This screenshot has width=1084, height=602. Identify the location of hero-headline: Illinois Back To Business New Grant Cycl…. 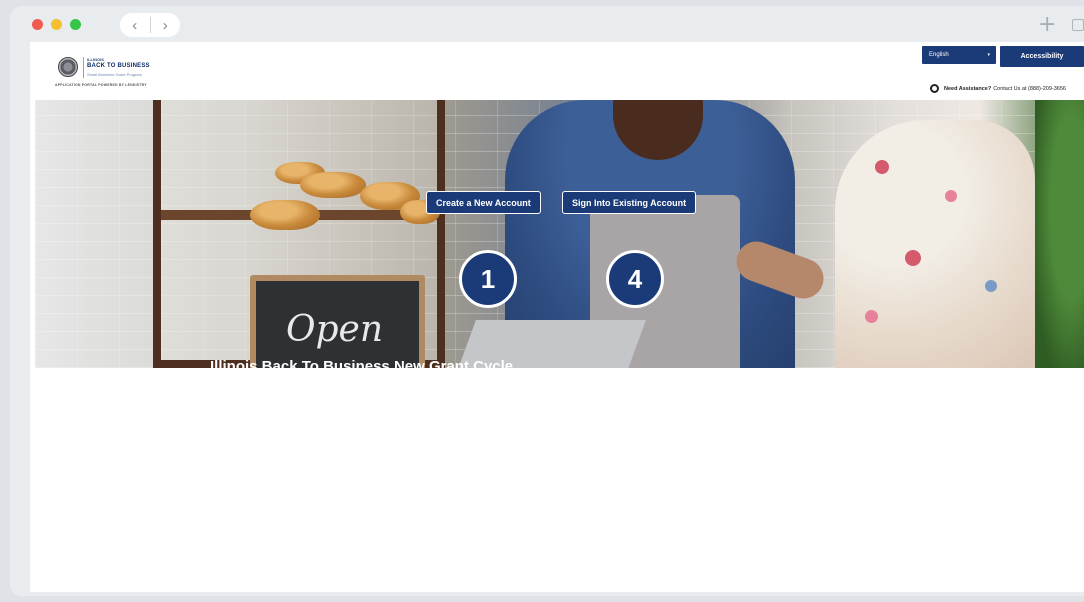
(362, 363).